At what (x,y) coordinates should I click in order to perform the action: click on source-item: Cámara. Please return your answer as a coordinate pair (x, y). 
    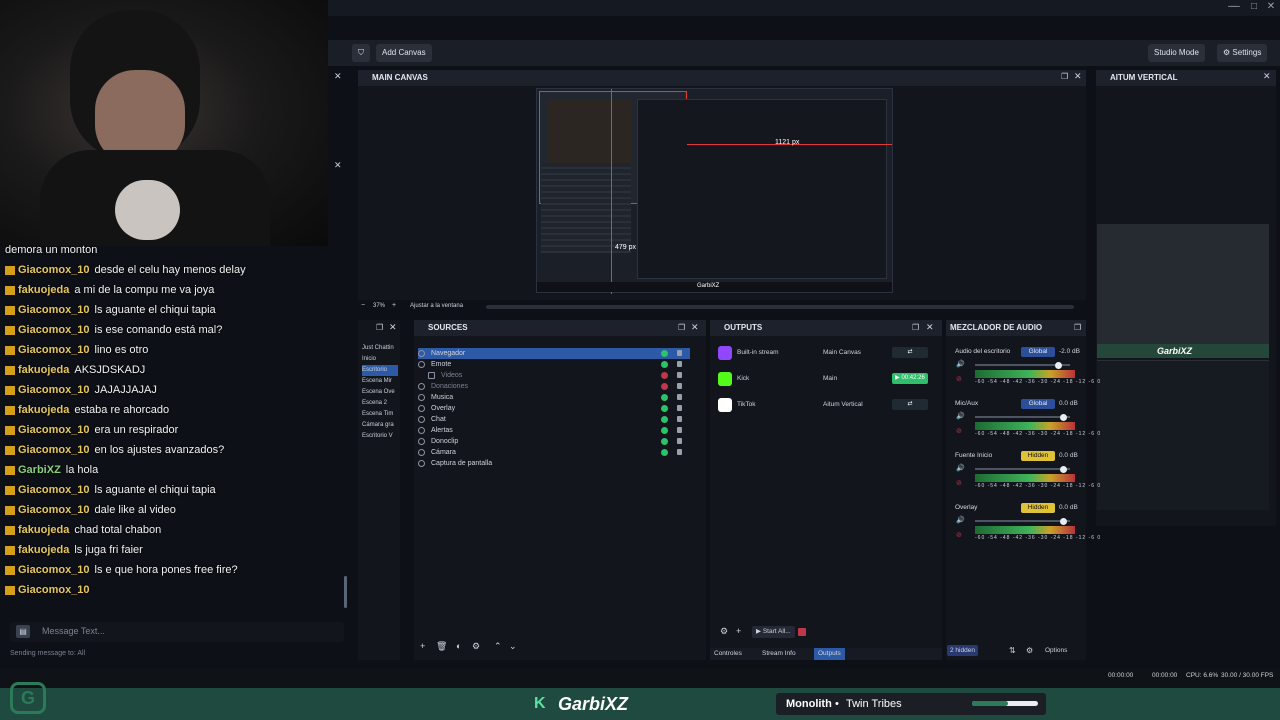
    Looking at the image, I should click on (554, 452).